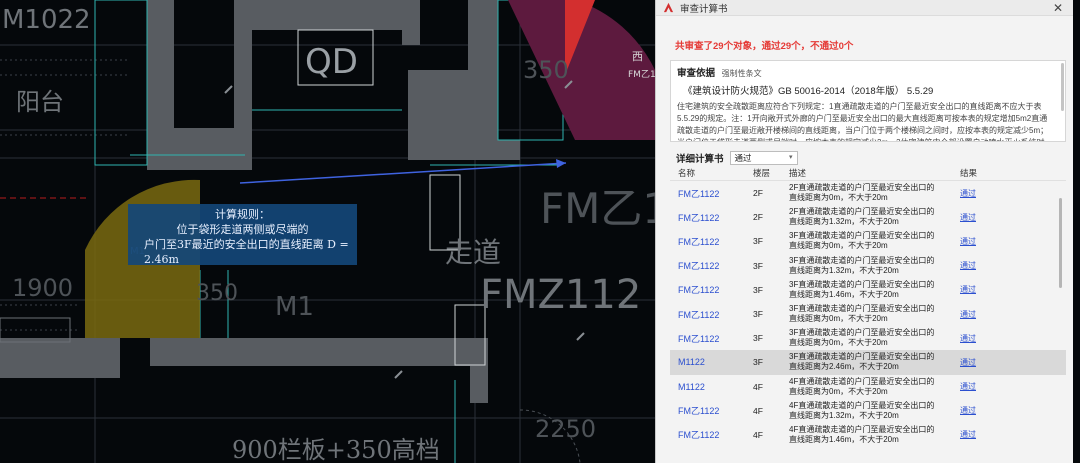  Describe the element at coordinates (844, 367) in the screenshot. I see `row-desc-line-2: 直线距离为2.46m，不大于20m` at that location.